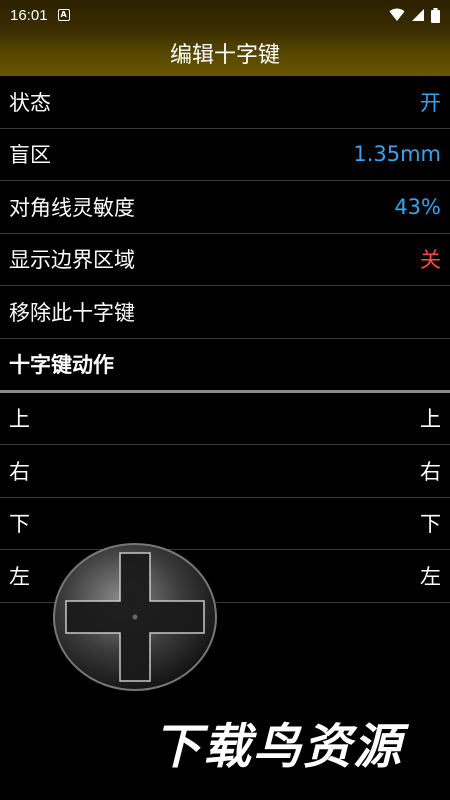 Image resolution: width=450 pixels, height=800 pixels. I want to click on page-title: 编辑十字键, so click(224, 55).